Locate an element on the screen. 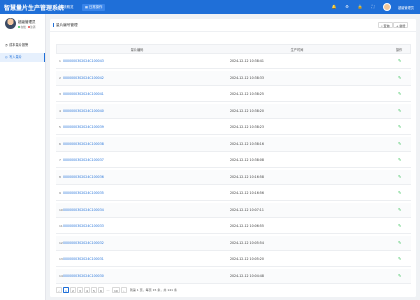 Image resolution: width=420 pixels, height=300 pixels. lock-icon: 🔒 is located at coordinates (360, 7).